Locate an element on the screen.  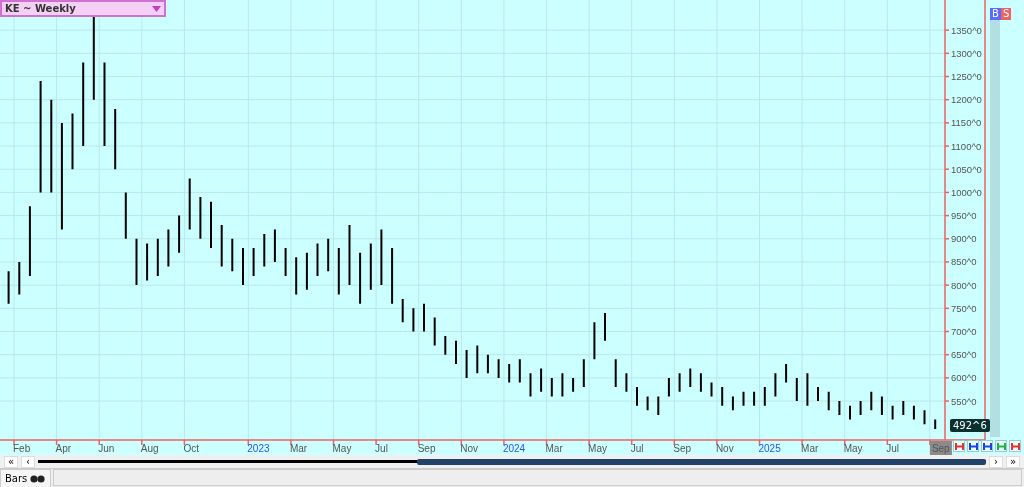
signal-button: B is located at coordinates (995, 14).